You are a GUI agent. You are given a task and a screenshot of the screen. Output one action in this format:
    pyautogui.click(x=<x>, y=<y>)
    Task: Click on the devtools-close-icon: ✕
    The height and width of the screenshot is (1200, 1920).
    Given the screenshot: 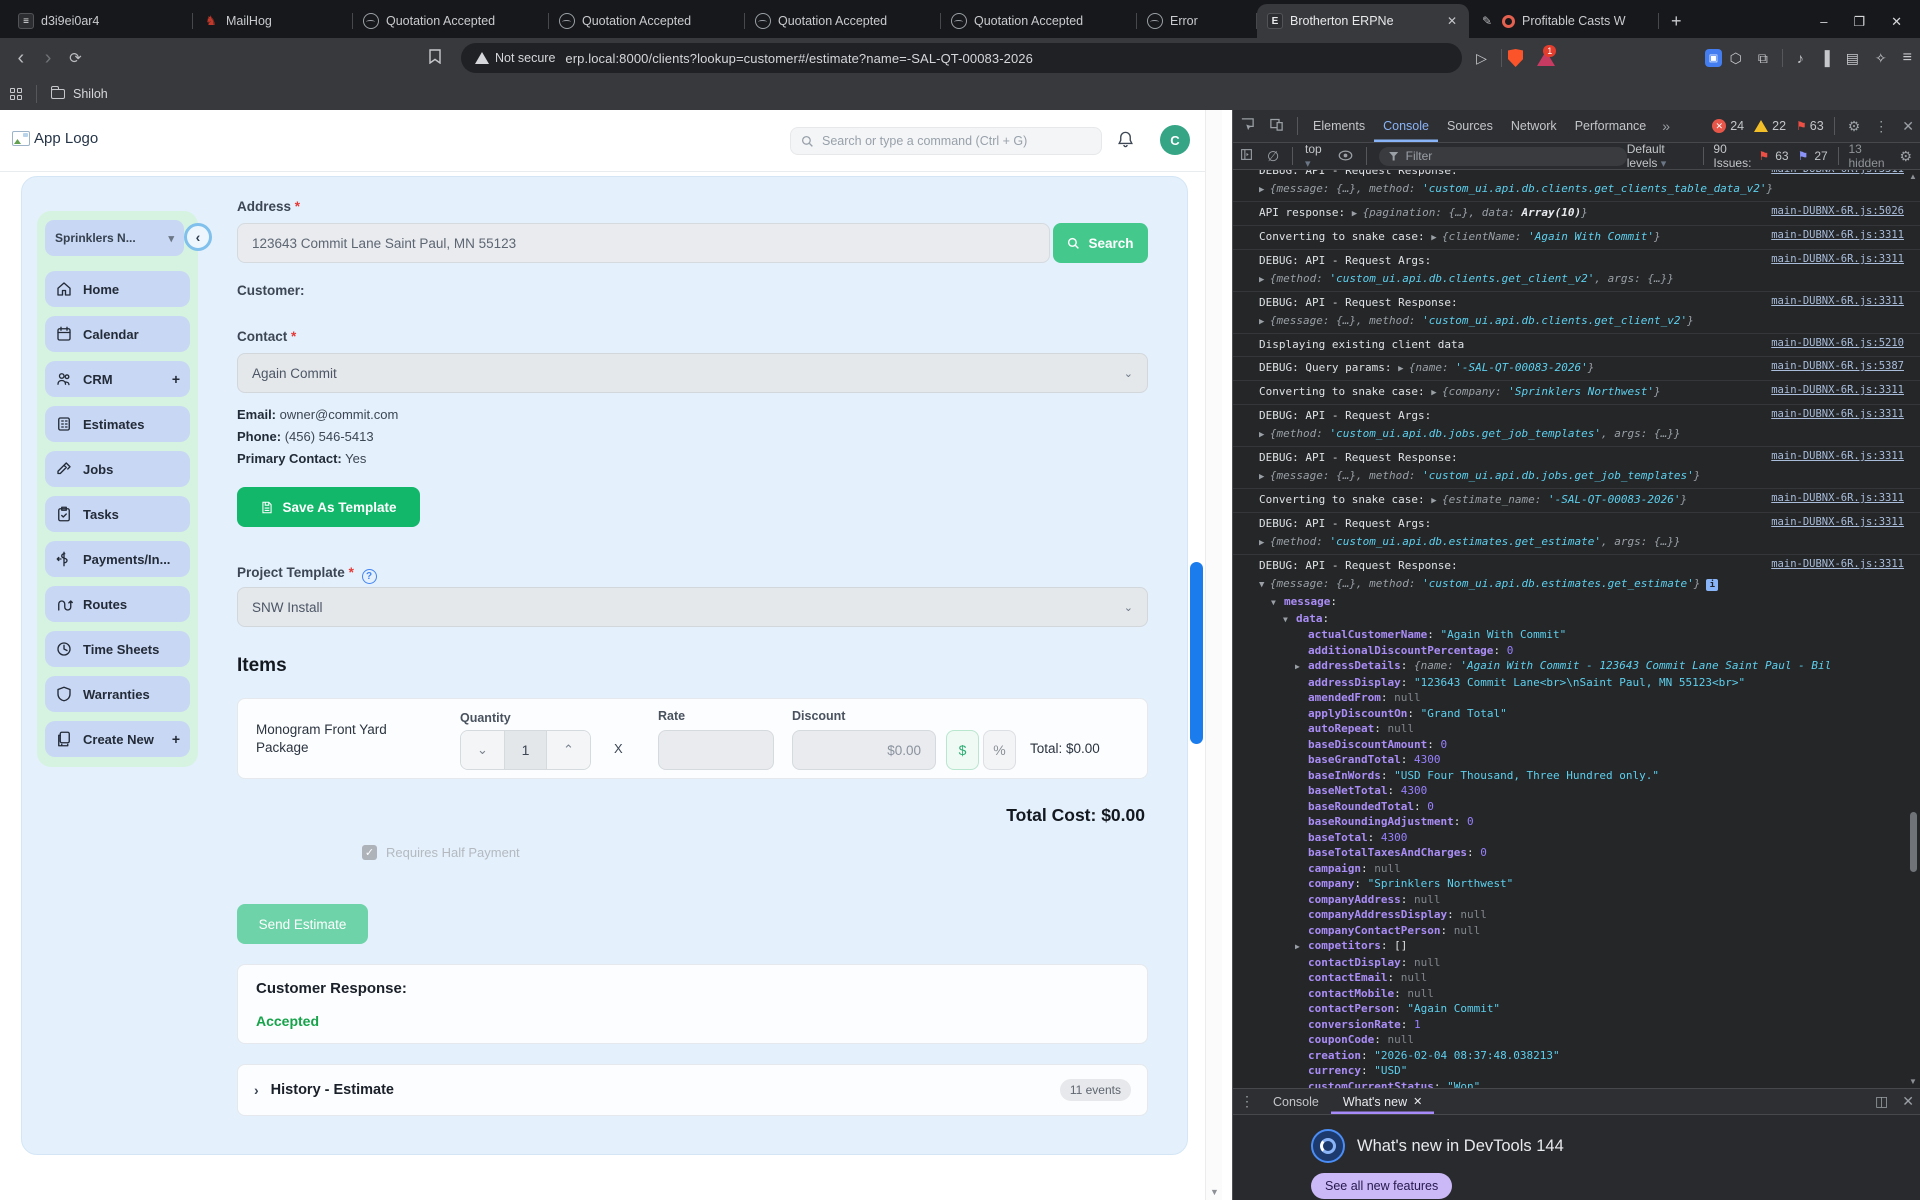 What is the action you would take?
    pyautogui.click(x=1908, y=126)
    